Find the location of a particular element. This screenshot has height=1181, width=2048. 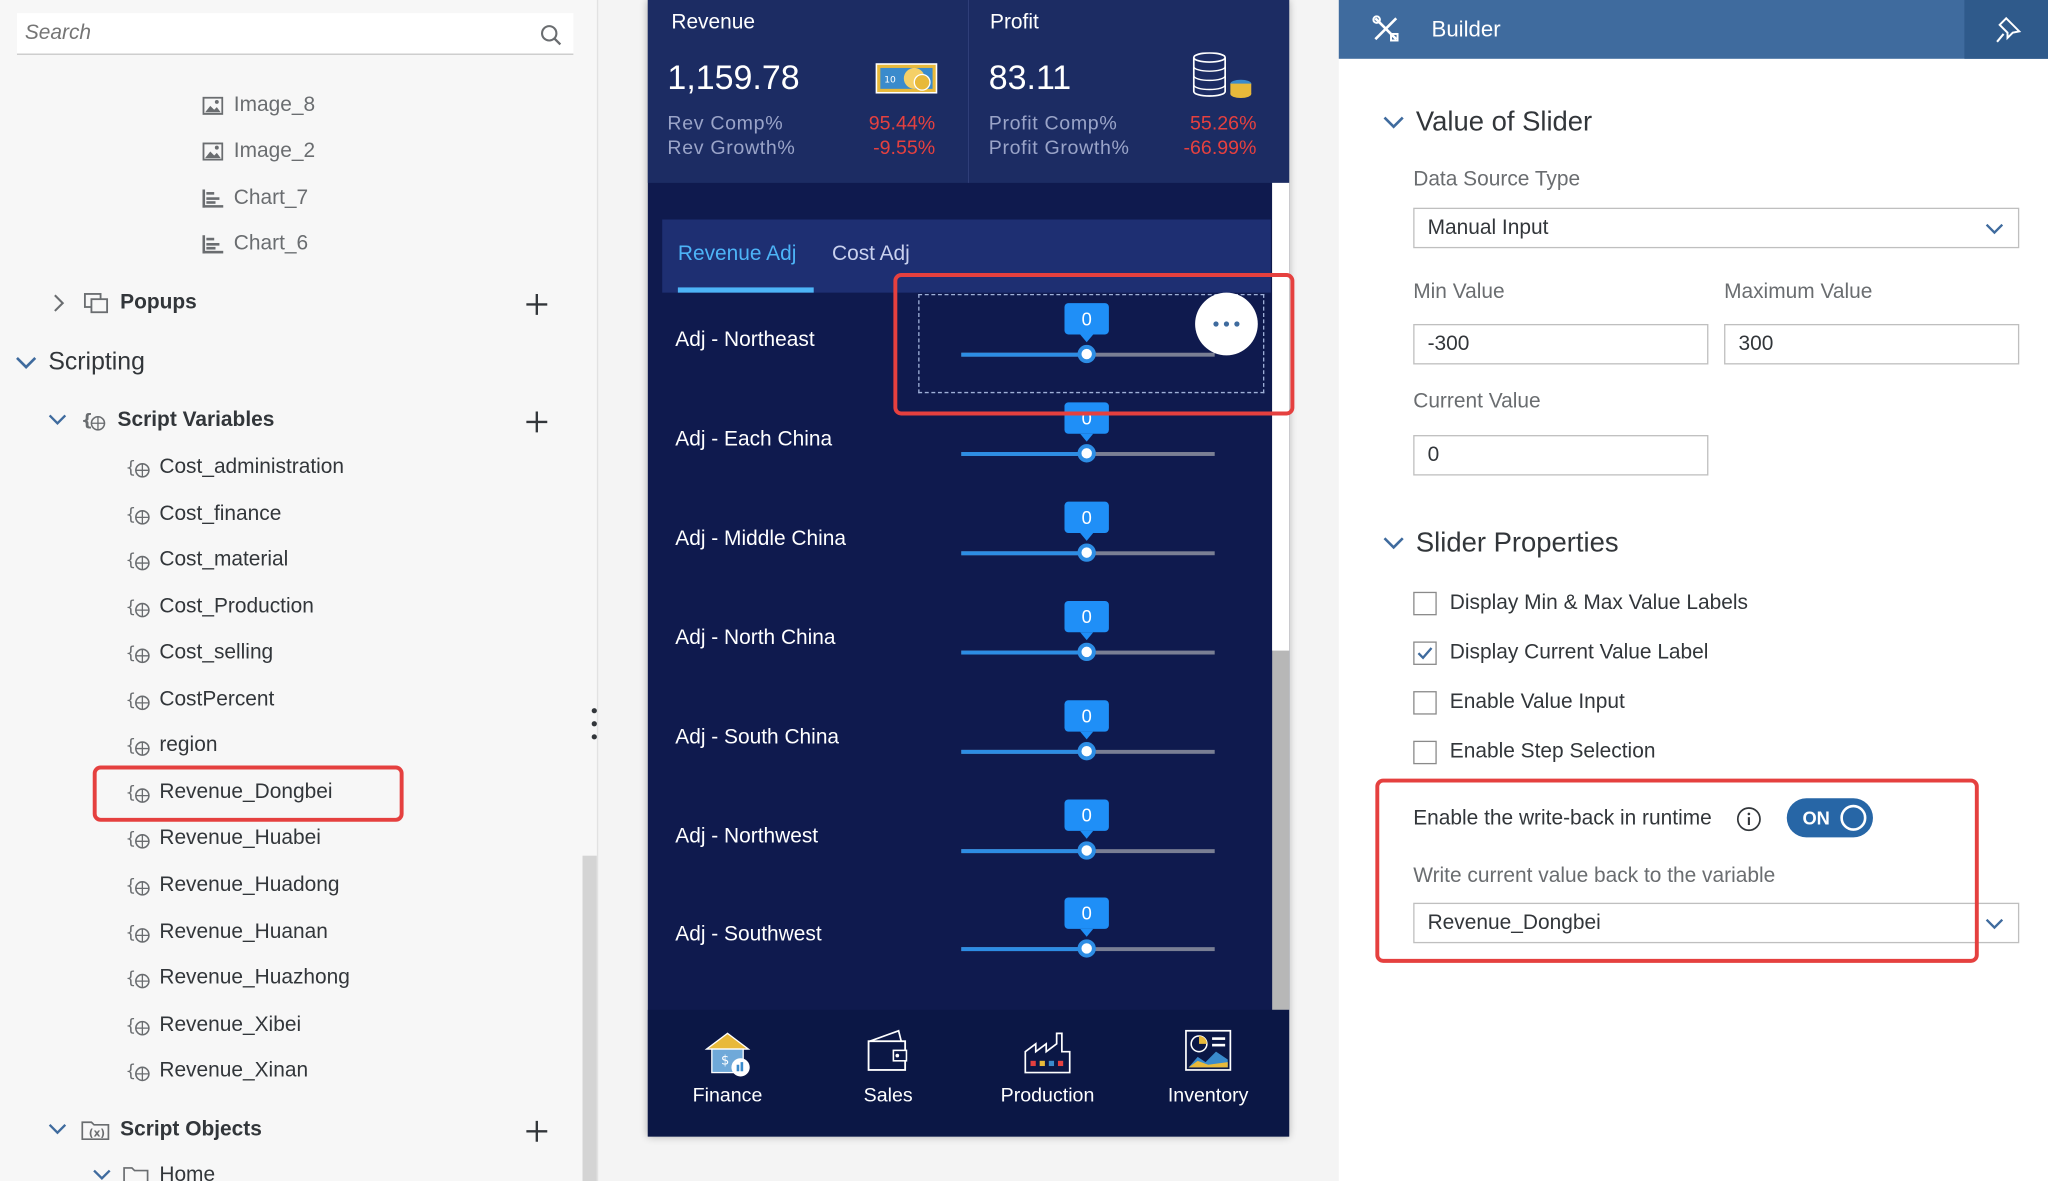

search-box is located at coordinates (295, 34).